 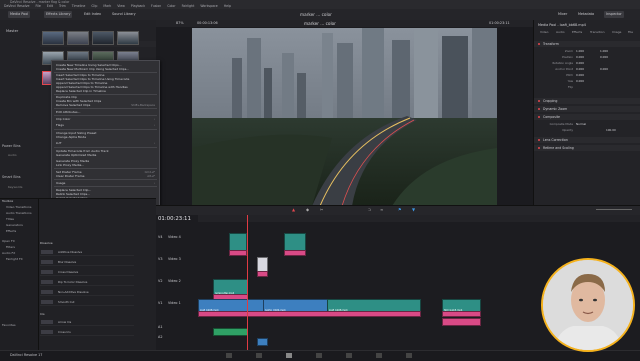 I want to click on snapping-icon: ⊃, so click(x=369, y=209).